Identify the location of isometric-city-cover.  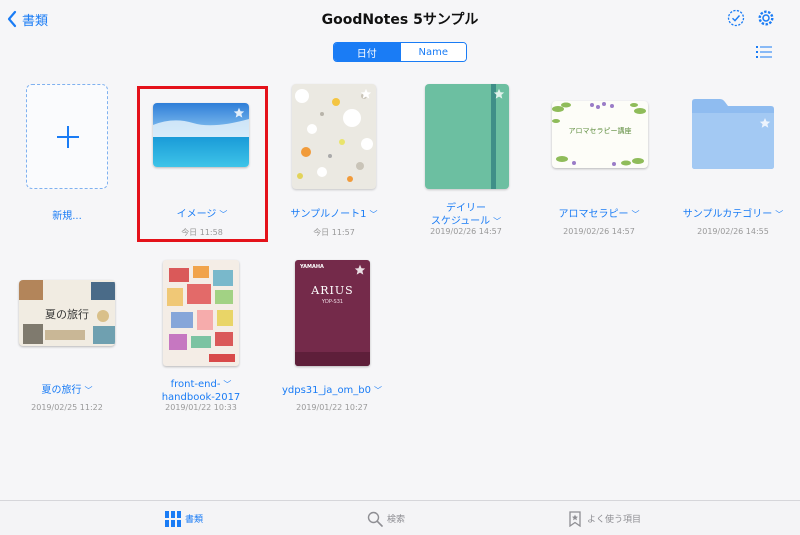
(201, 314).